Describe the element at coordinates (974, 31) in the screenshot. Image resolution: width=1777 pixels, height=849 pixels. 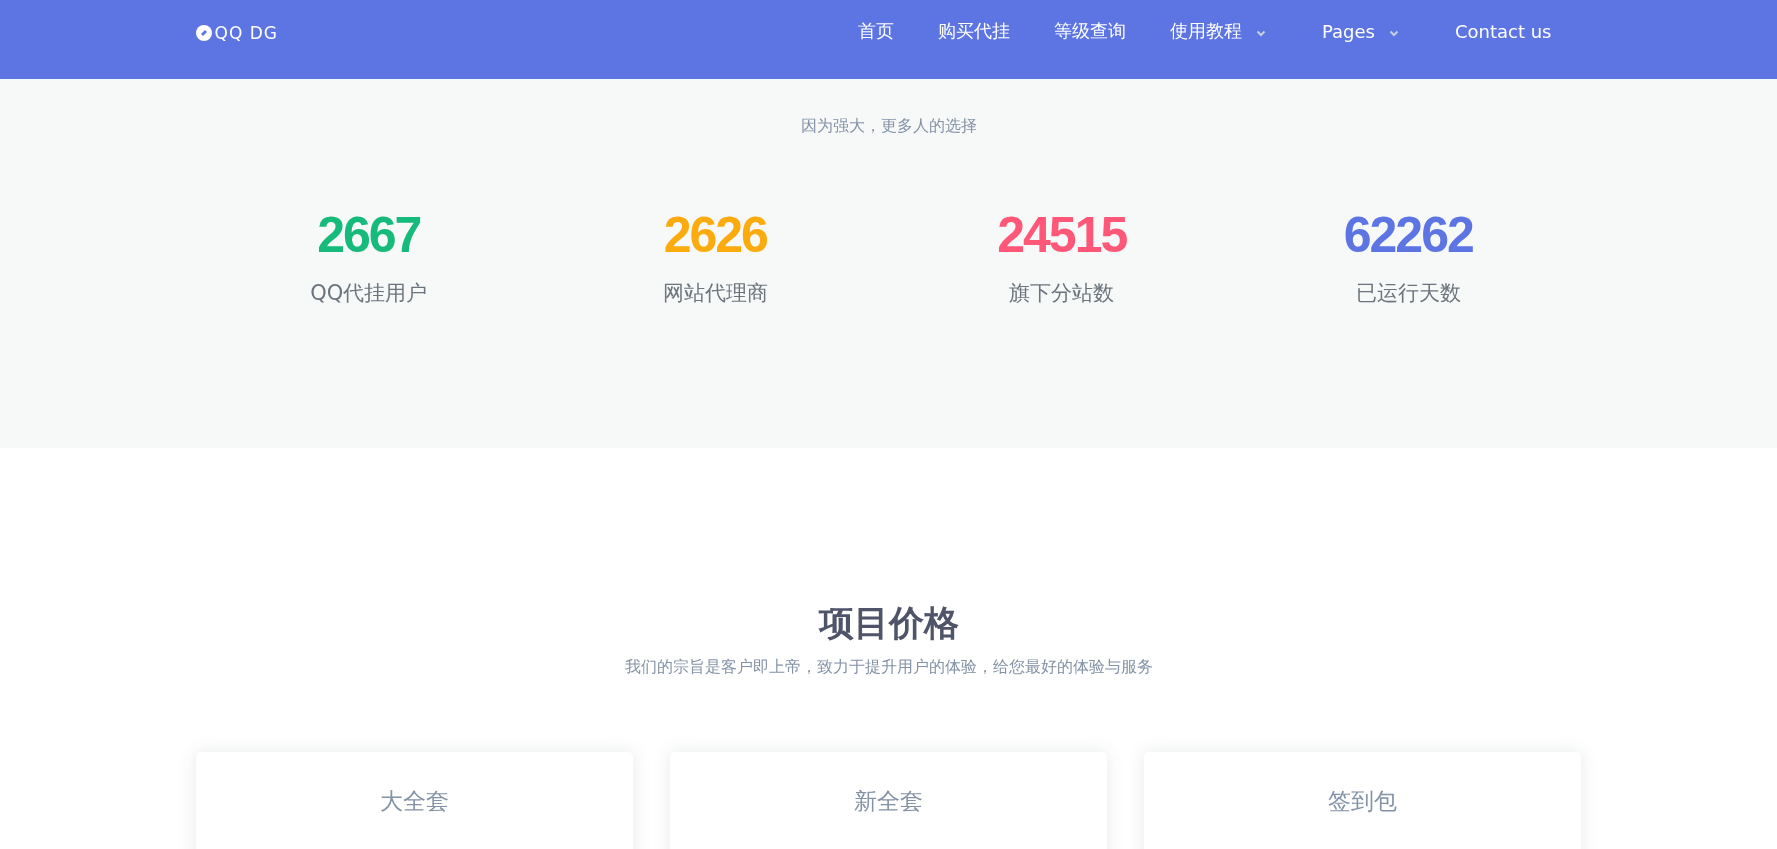
I see `nav-link: 购买代挂` at that location.